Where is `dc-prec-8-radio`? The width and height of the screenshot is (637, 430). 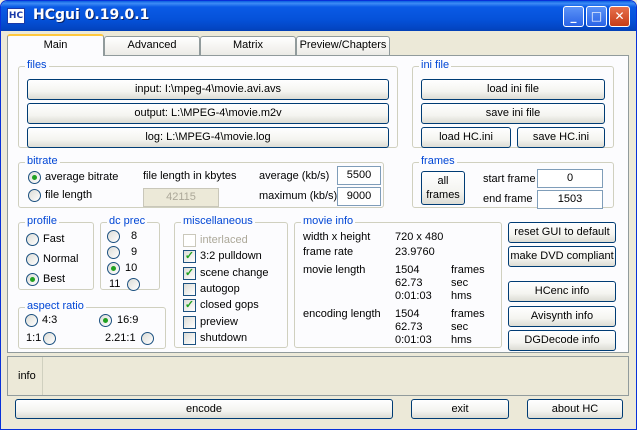
dc-prec-8-radio is located at coordinates (113, 236).